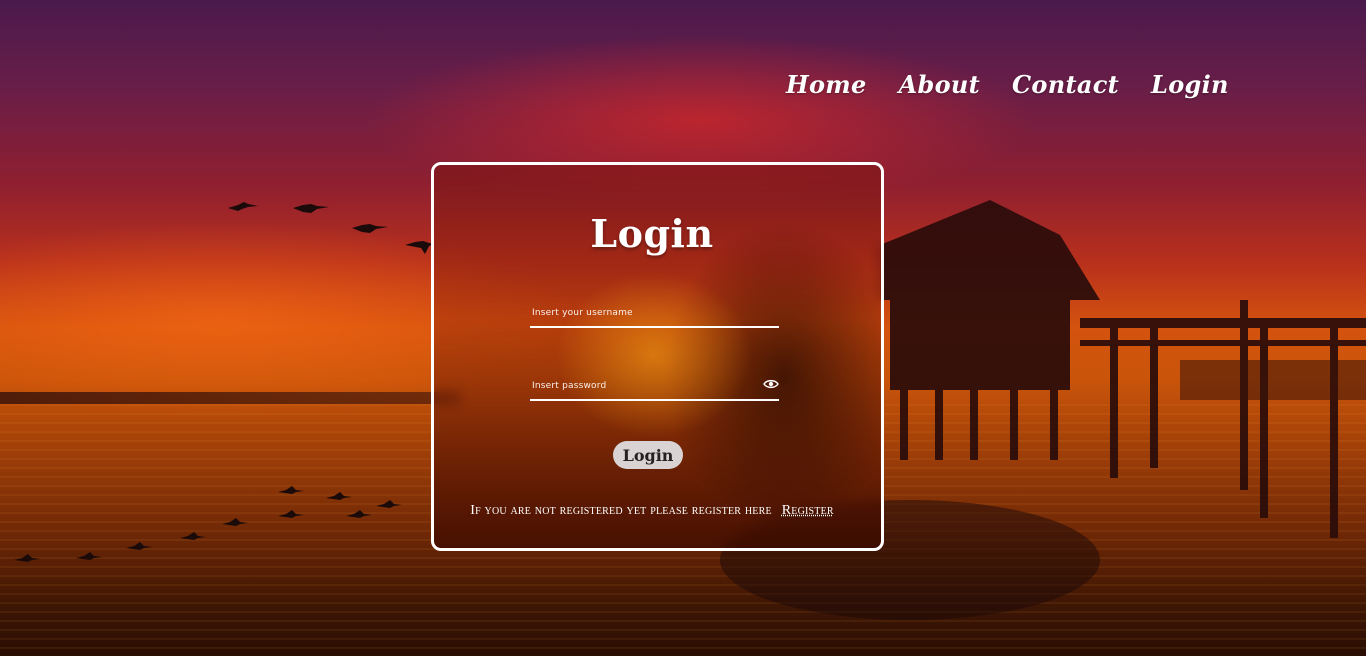  I want to click on nav-about-link: About, so click(939, 84).